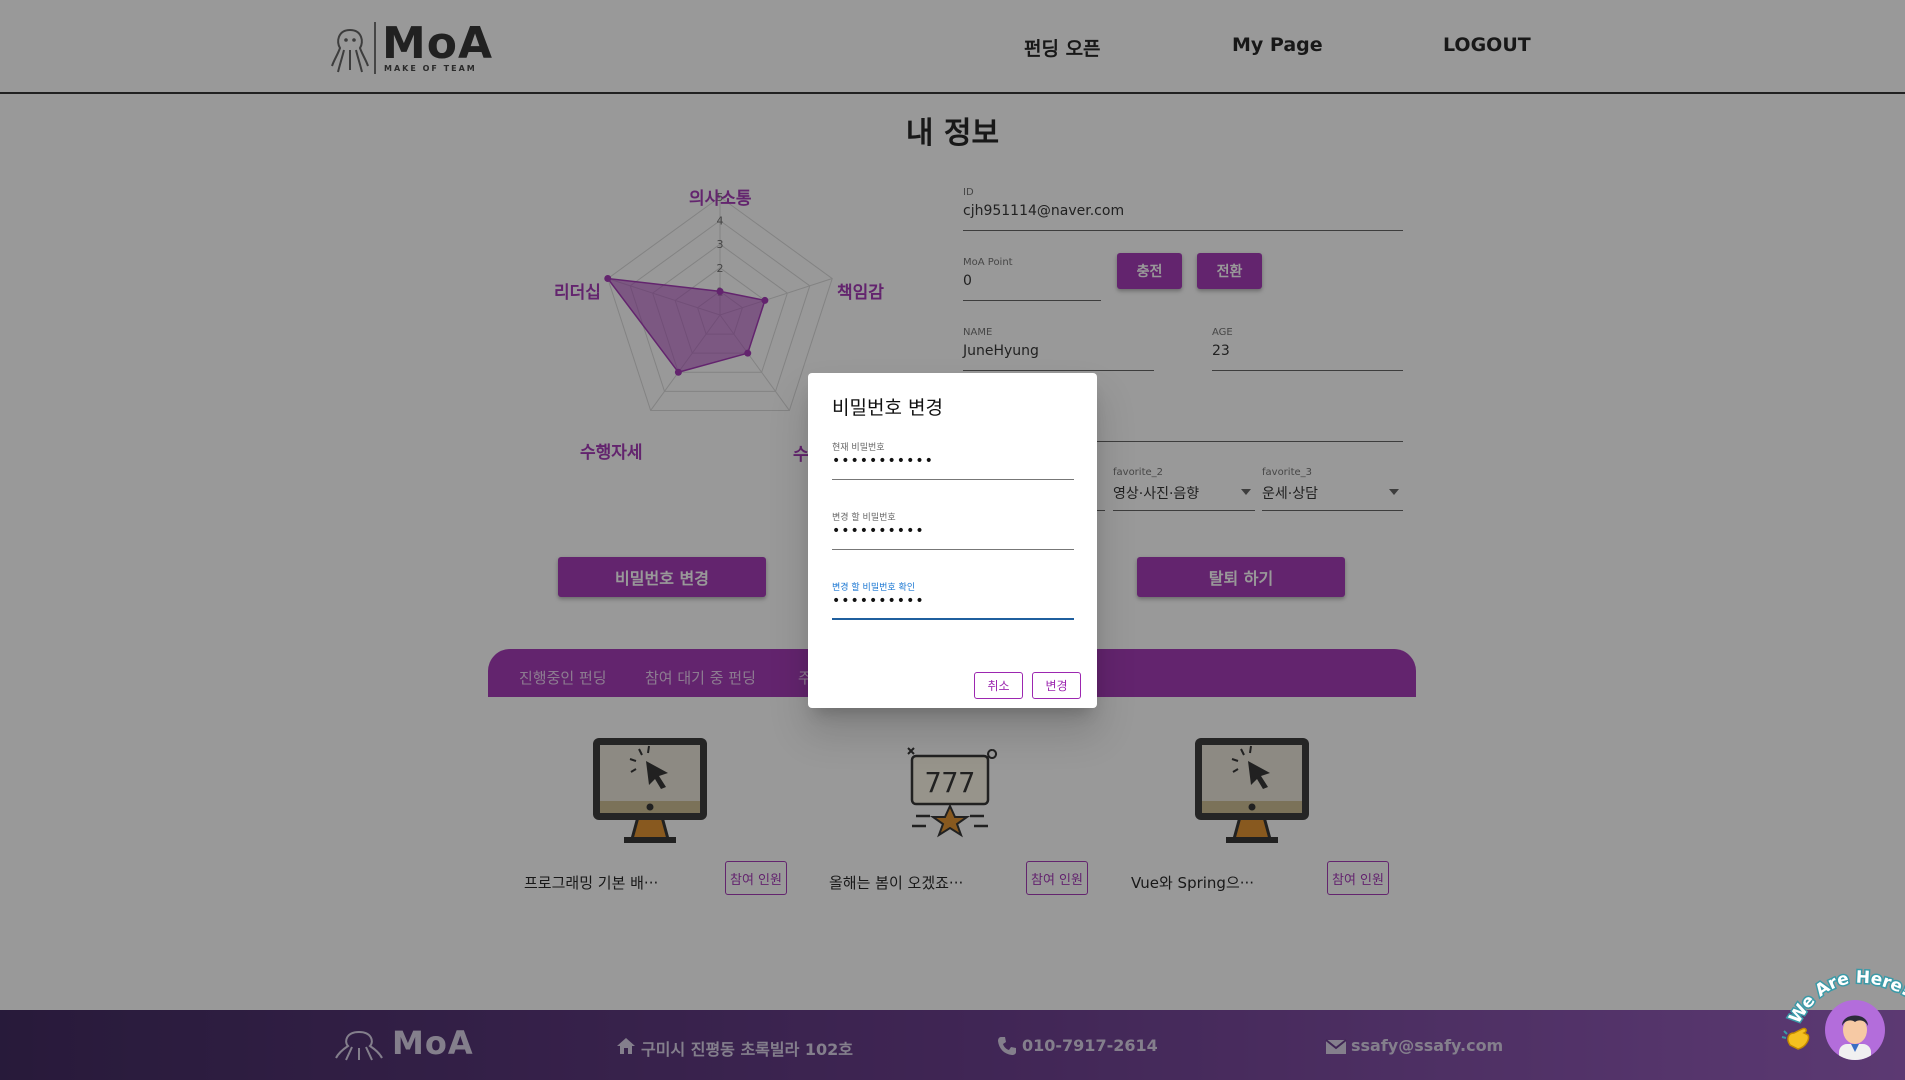  What do you see at coordinates (864, 518) in the screenshot?
I see `new-password-label: 변경 할 비밀번호` at bounding box center [864, 518].